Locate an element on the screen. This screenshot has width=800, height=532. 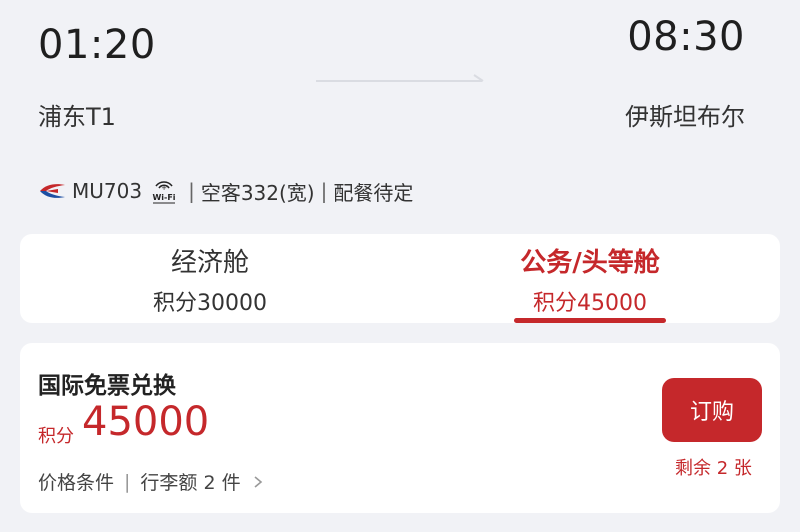
points-value: 45000 is located at coordinates (146, 422).